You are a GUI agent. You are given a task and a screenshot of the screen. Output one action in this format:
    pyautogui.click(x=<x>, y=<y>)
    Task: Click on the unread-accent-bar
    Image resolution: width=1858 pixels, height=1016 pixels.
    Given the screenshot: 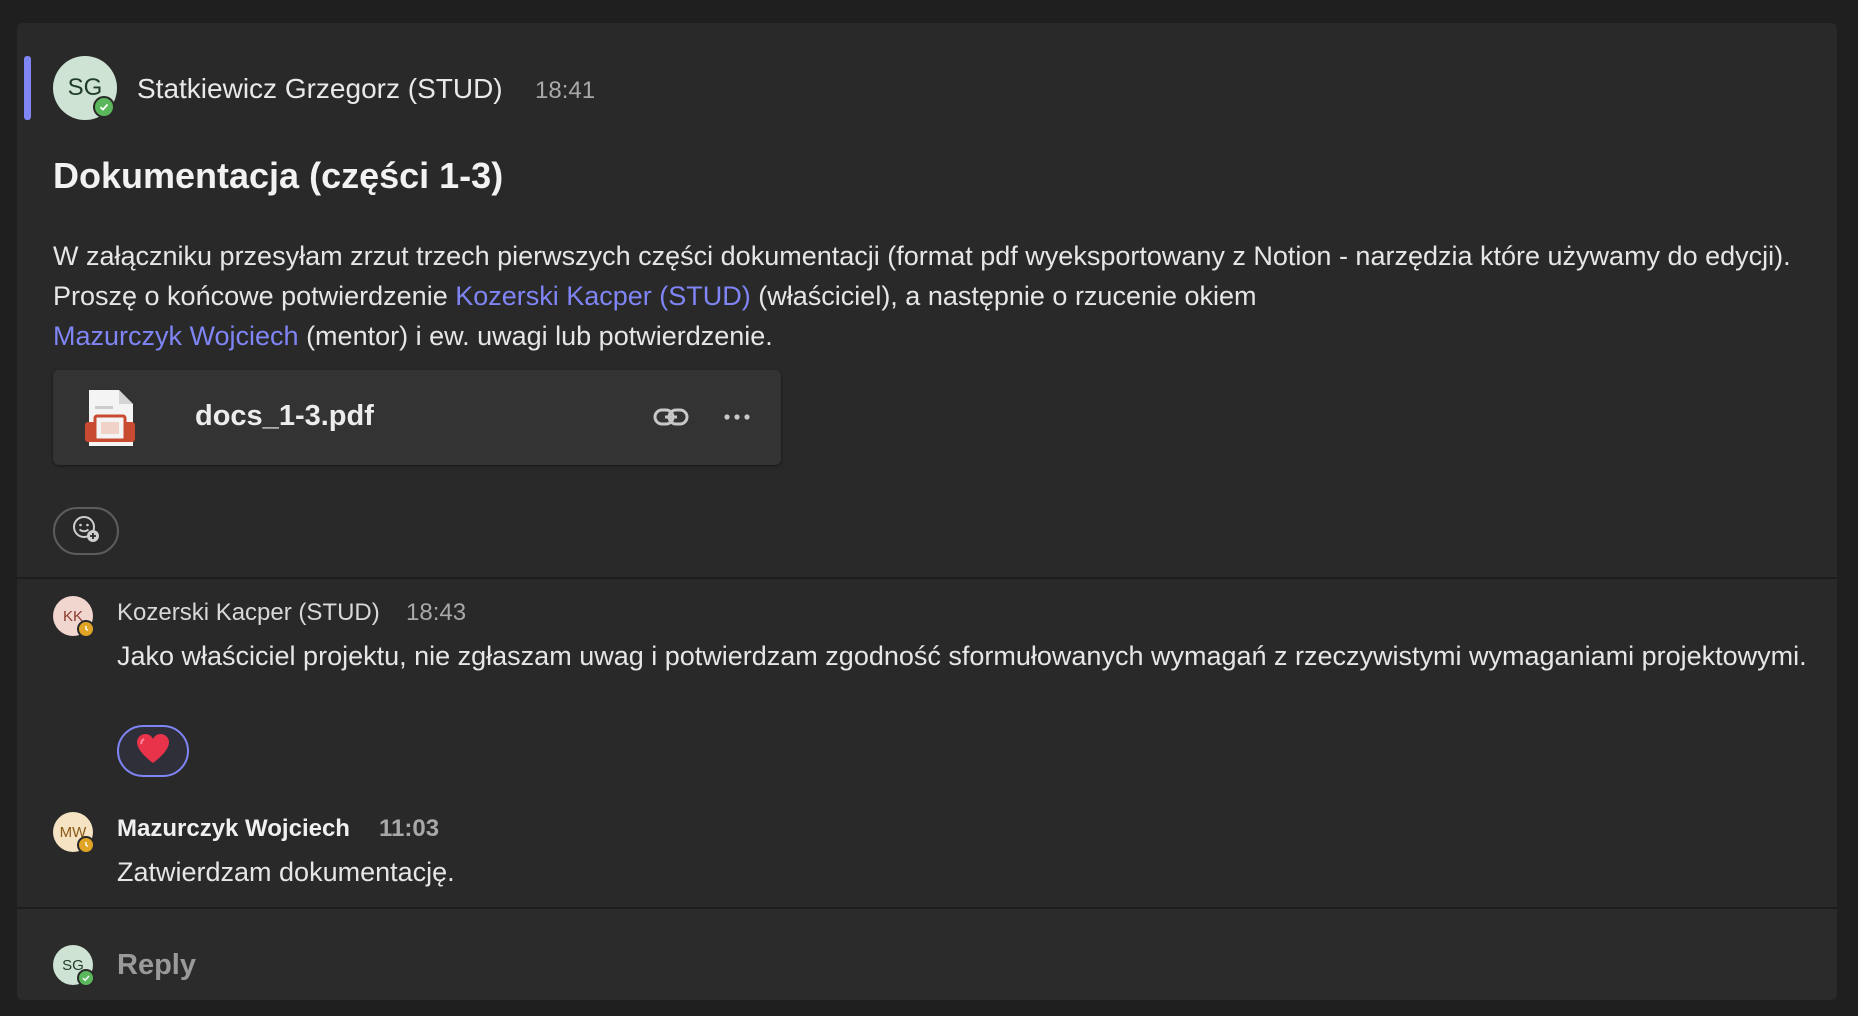 What is the action you would take?
    pyautogui.click(x=27, y=88)
    